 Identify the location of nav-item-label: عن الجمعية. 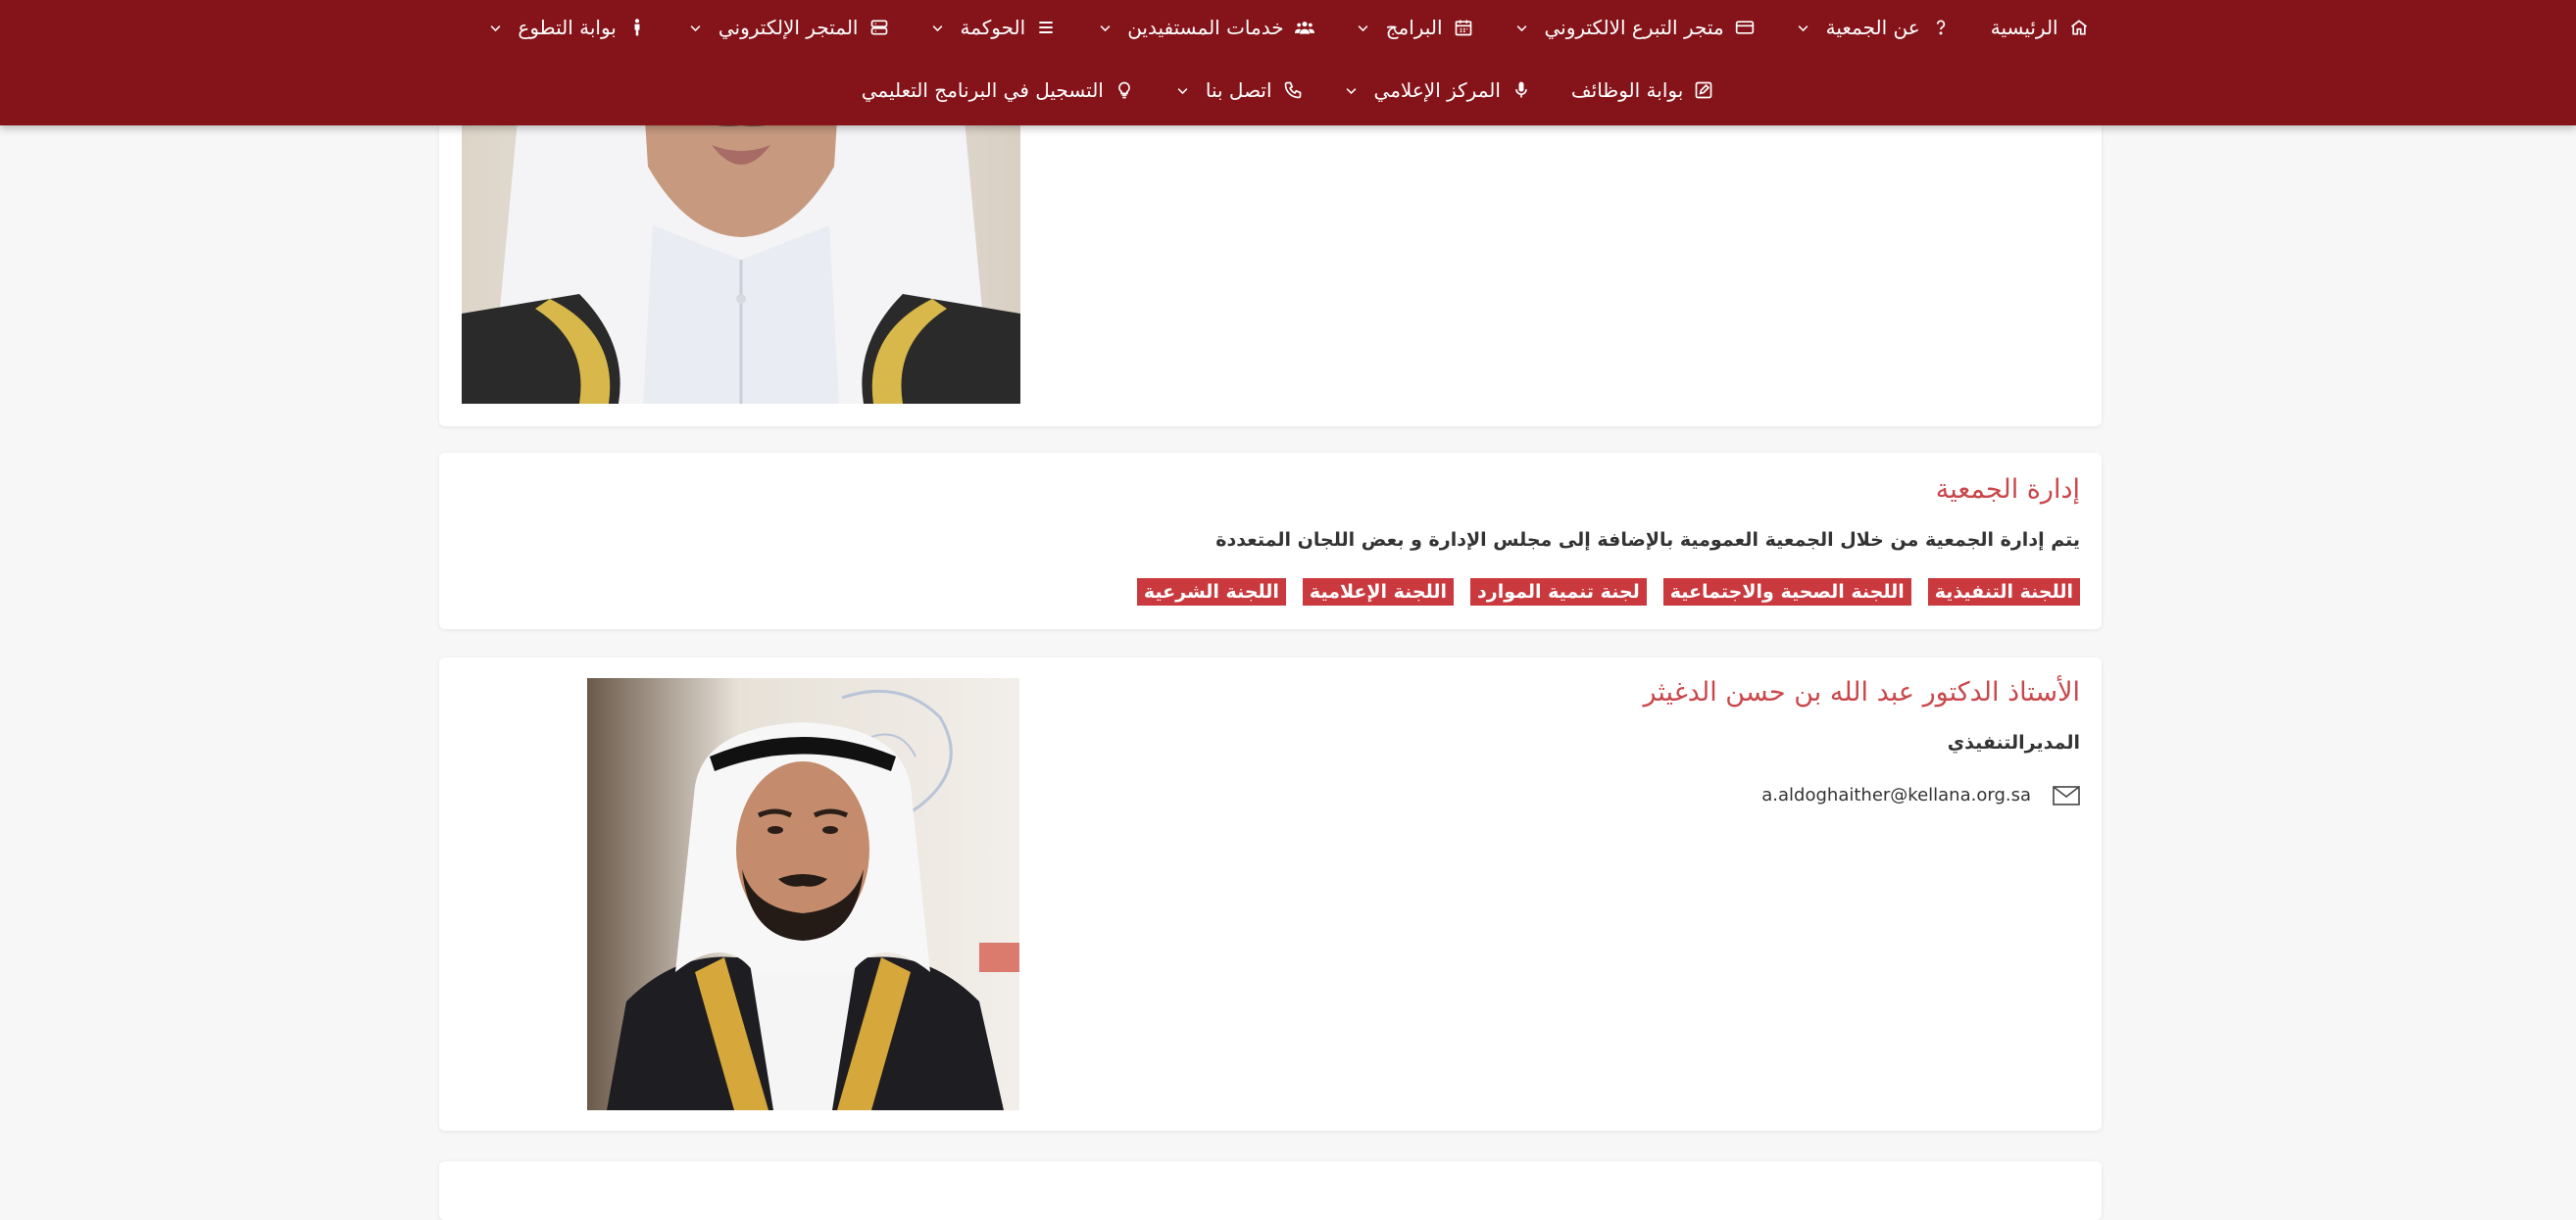
(1872, 27).